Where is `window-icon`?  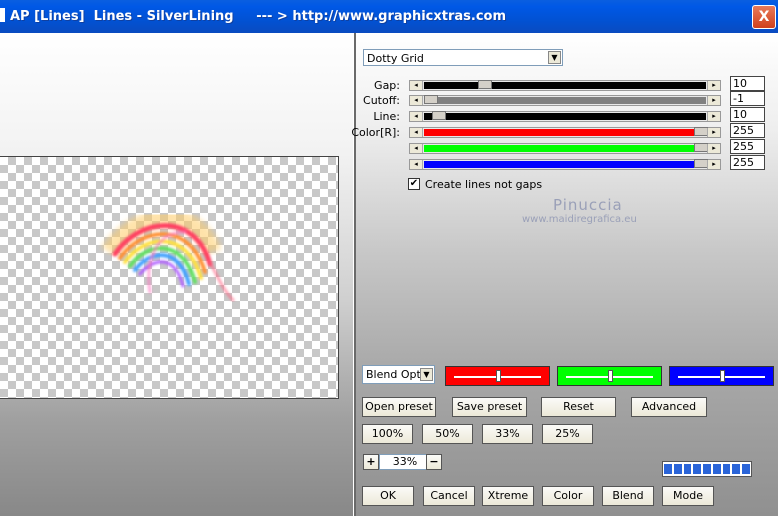
window-icon is located at coordinates (2, 15).